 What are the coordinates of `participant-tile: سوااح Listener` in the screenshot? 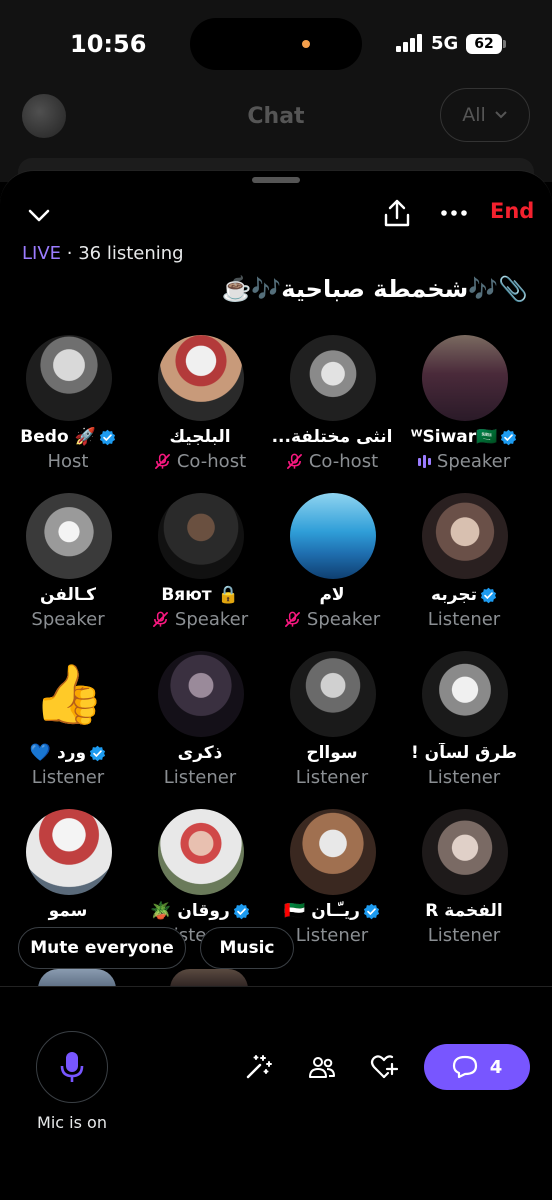 It's located at (332, 726).